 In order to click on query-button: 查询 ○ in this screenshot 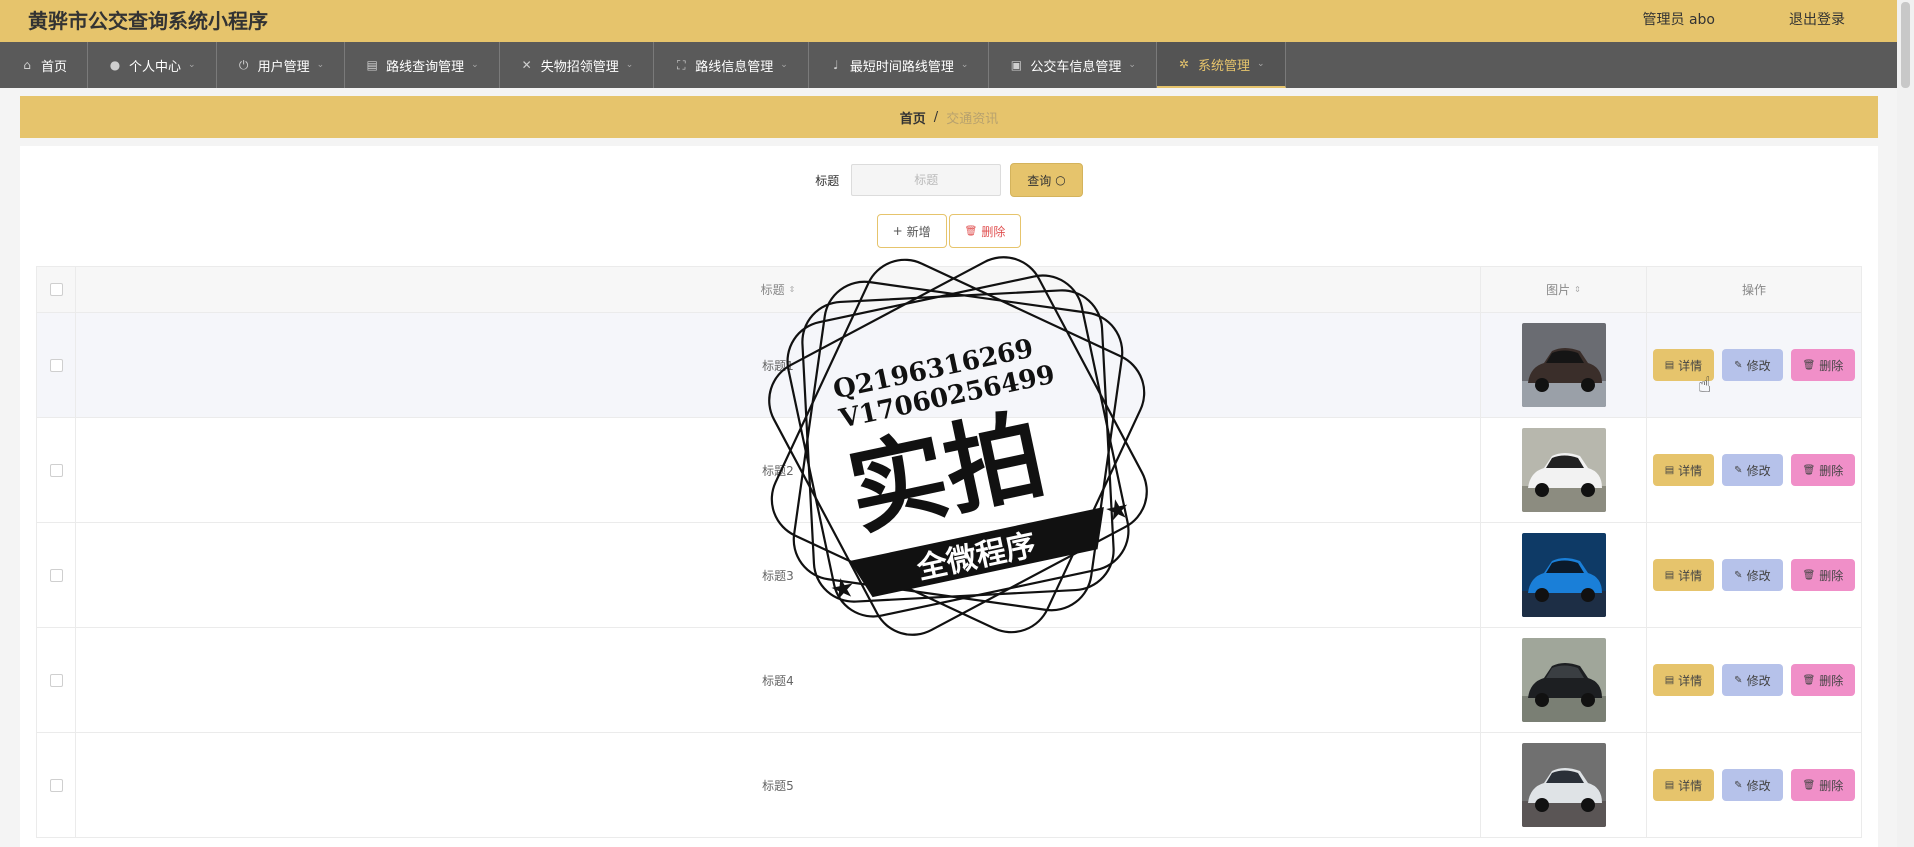, I will do `click(1046, 180)`.